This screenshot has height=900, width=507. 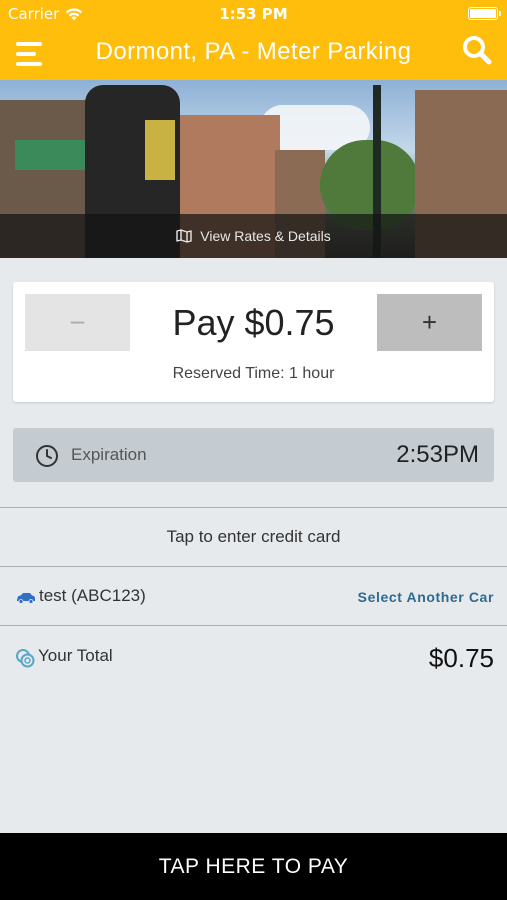 I want to click on credit-card-label: Tap to enter credit card, so click(x=253, y=536).